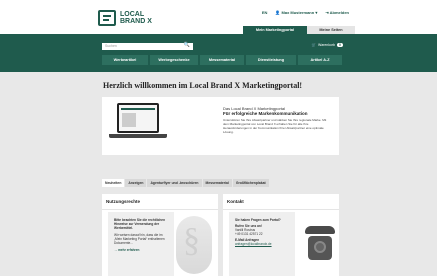 This screenshot has height=276, width=437. I want to click on card-bold-text: Sie haben Fragen zum Portal?, so click(258, 220).